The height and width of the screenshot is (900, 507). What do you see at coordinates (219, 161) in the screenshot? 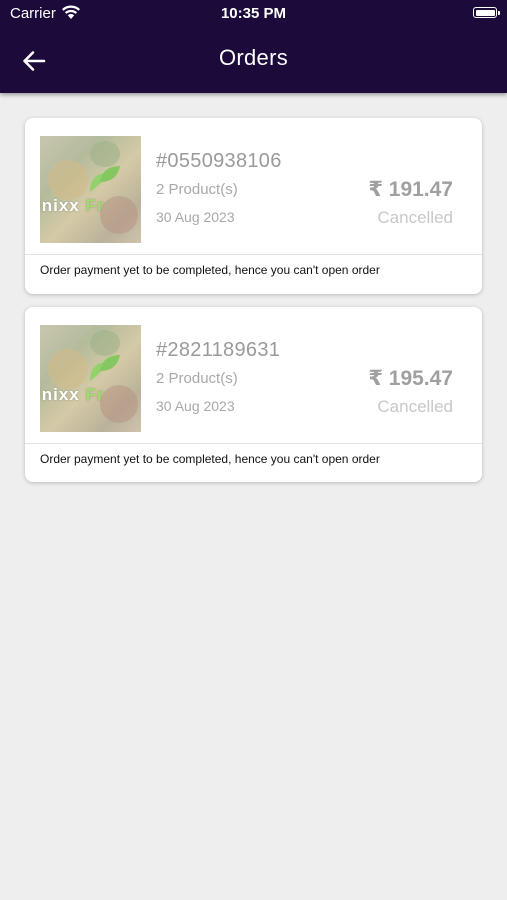
I see `order-number: #0550938106` at bounding box center [219, 161].